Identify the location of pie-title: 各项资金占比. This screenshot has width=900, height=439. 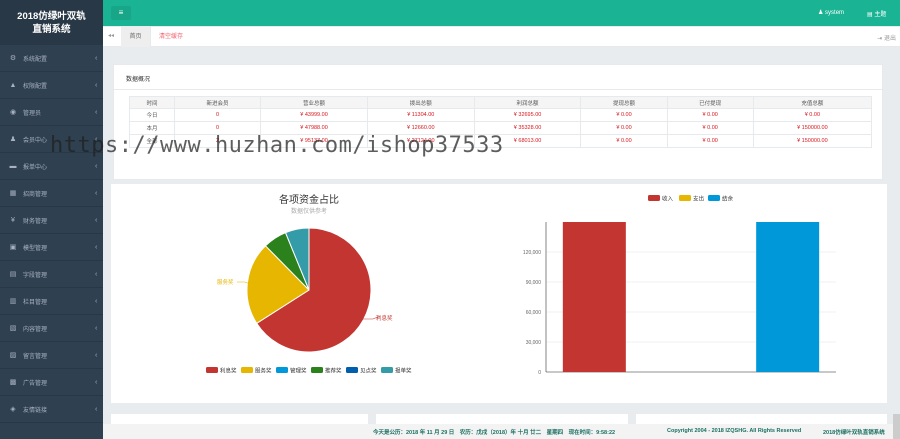
(309, 199).